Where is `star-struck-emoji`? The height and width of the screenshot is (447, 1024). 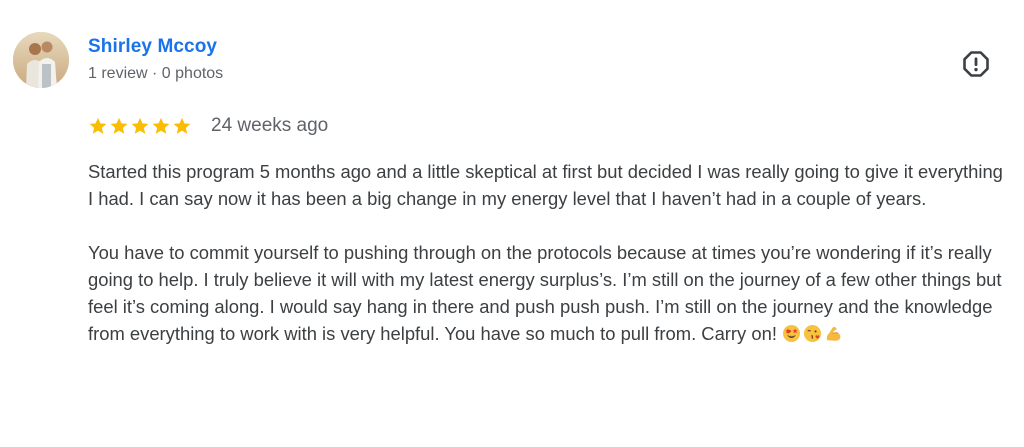
star-struck-emoji is located at coordinates (792, 333).